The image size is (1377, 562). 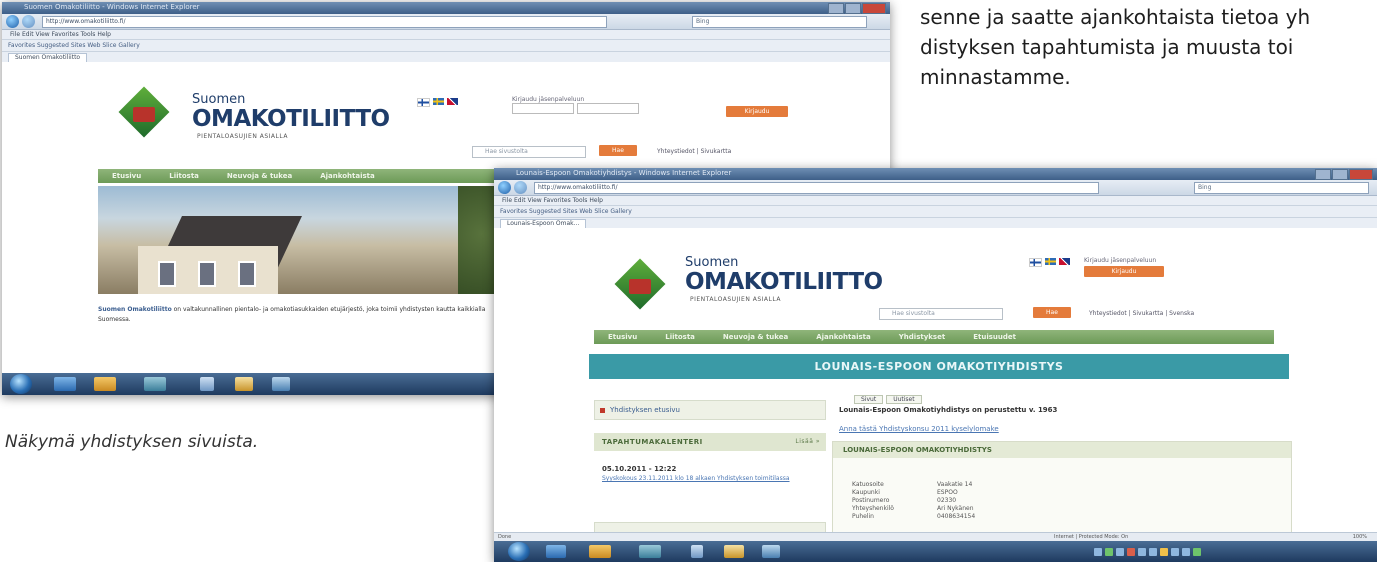 What do you see at coordinates (757, 111) in the screenshot?
I see `back-login-button: Kirjaudu` at bounding box center [757, 111].